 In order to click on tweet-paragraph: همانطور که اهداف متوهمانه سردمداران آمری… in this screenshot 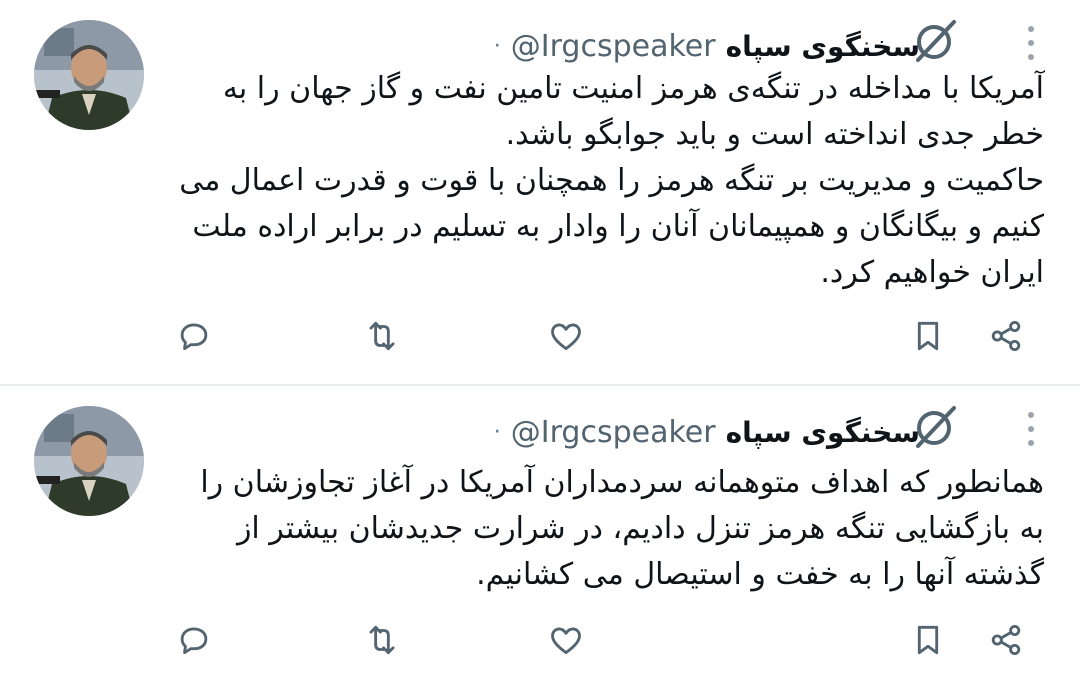, I will do `click(622, 528)`.